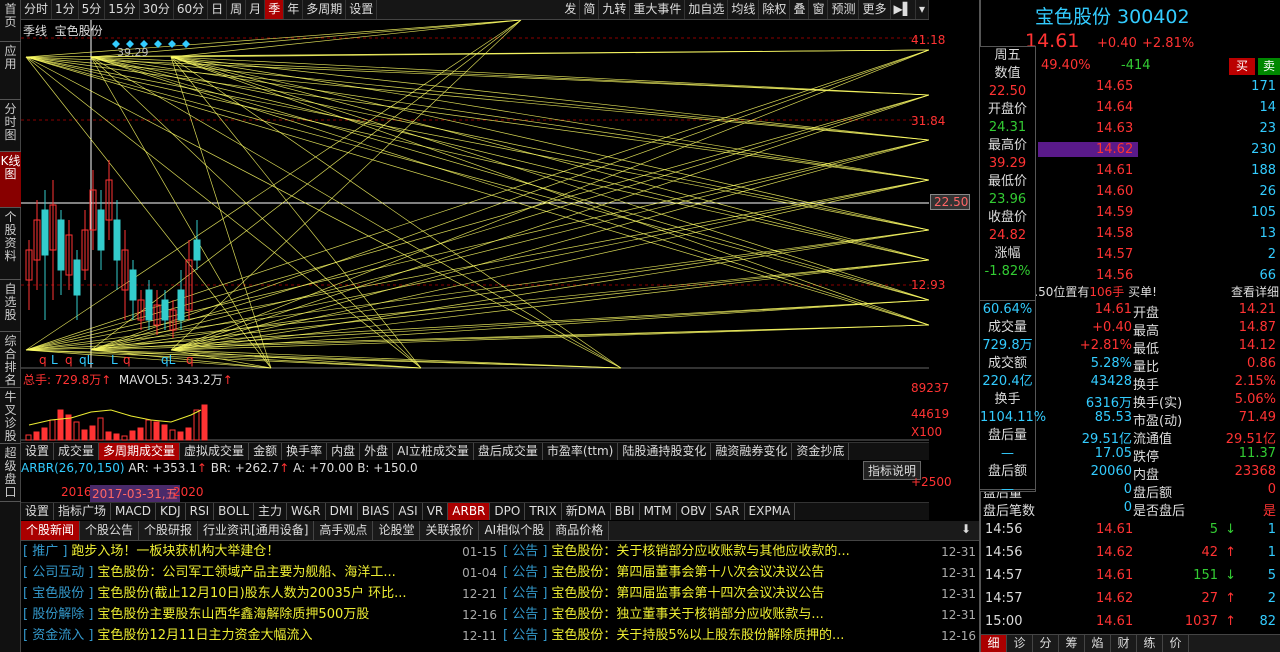 The height and width of the screenshot is (652, 1280). Describe the element at coordinates (408, 511) in the screenshot. I see `indicator-tab-10: ASI` at that location.